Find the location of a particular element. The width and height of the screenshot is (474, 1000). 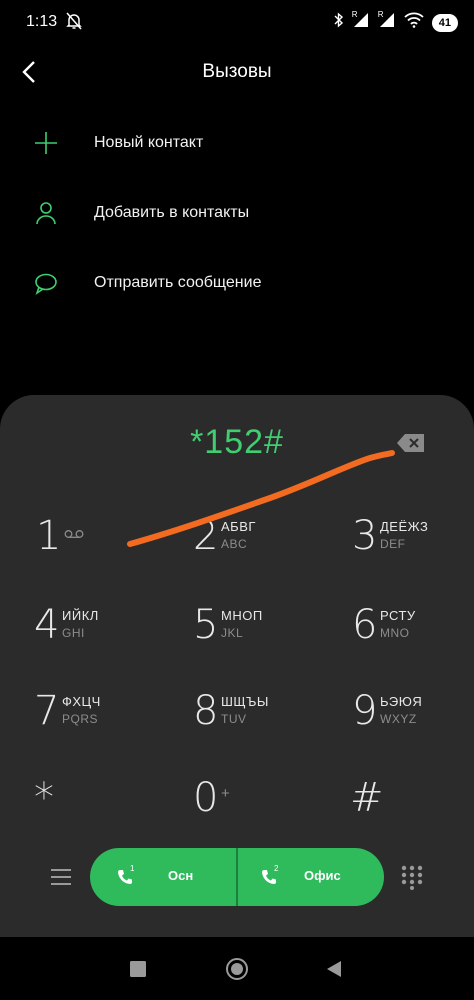

backspace-icon is located at coordinates (410, 443).